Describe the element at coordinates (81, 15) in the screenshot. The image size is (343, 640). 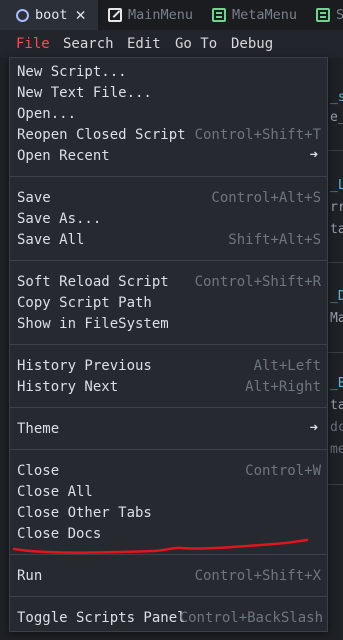
I see `close-icon: ✕` at that location.